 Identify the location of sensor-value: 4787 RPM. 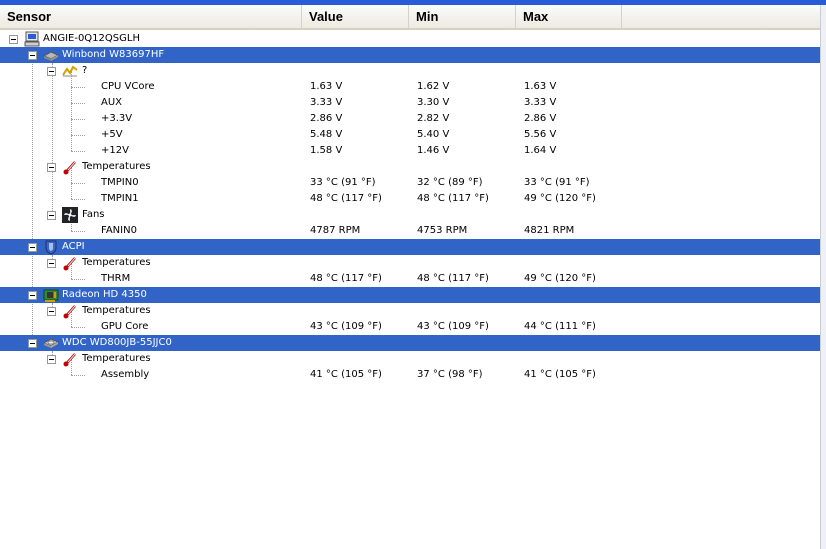
(335, 230).